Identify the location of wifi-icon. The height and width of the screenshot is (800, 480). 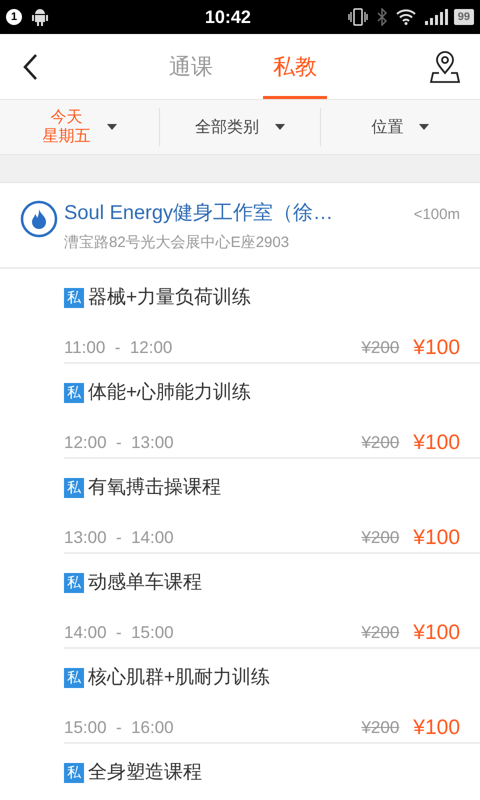
(406, 17).